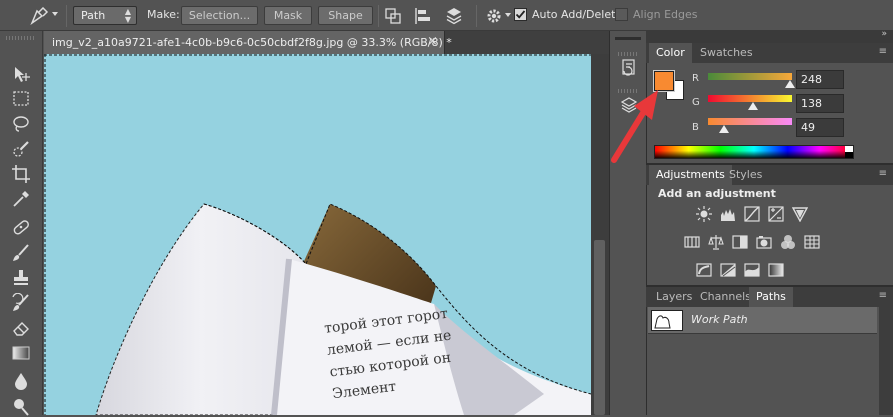  I want to click on annotation-arrow-icon, so click(634, 126).